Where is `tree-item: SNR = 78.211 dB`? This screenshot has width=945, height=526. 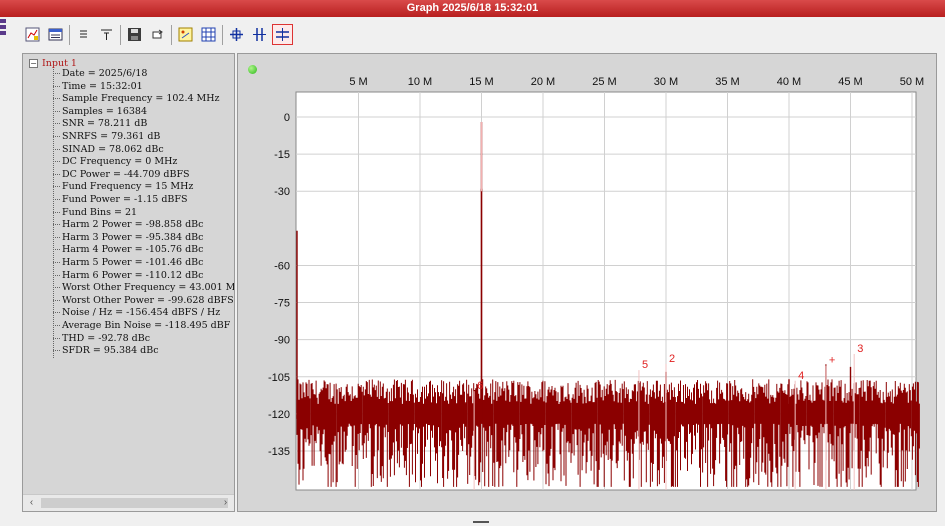 tree-item: SNR = 78.211 dB is located at coordinates (100, 124).